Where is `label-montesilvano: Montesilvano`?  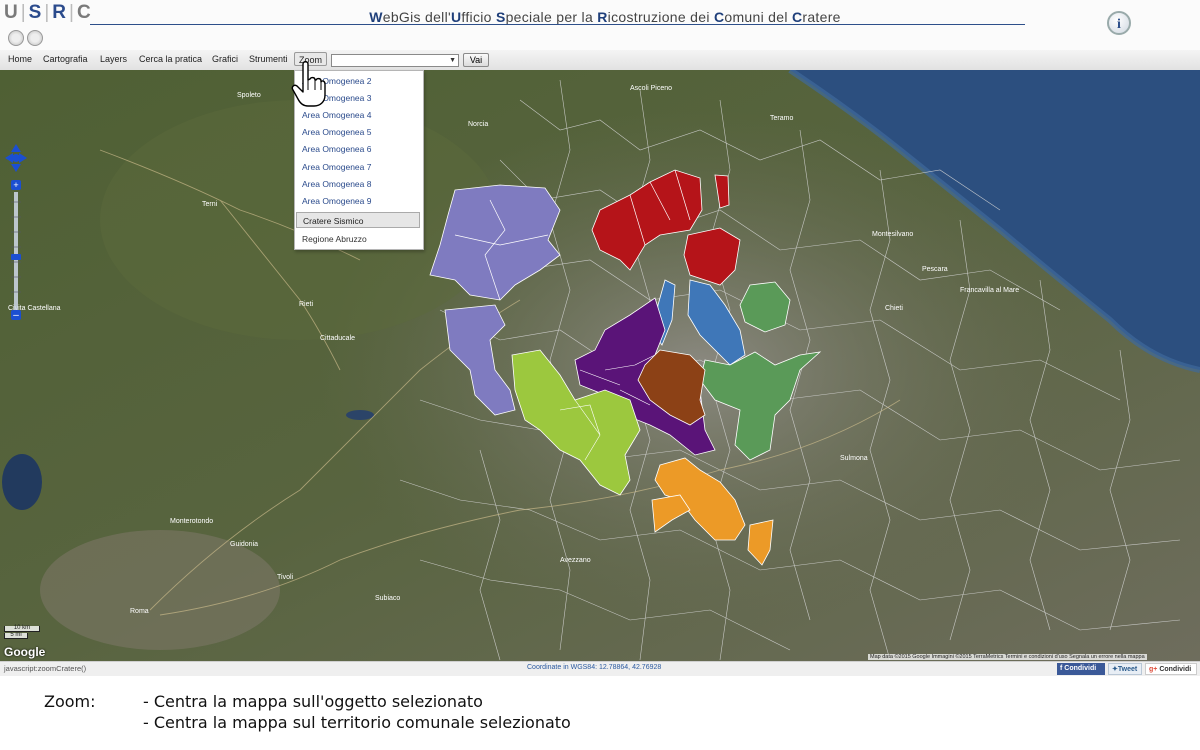
label-montesilvano: Montesilvano is located at coordinates (892, 234).